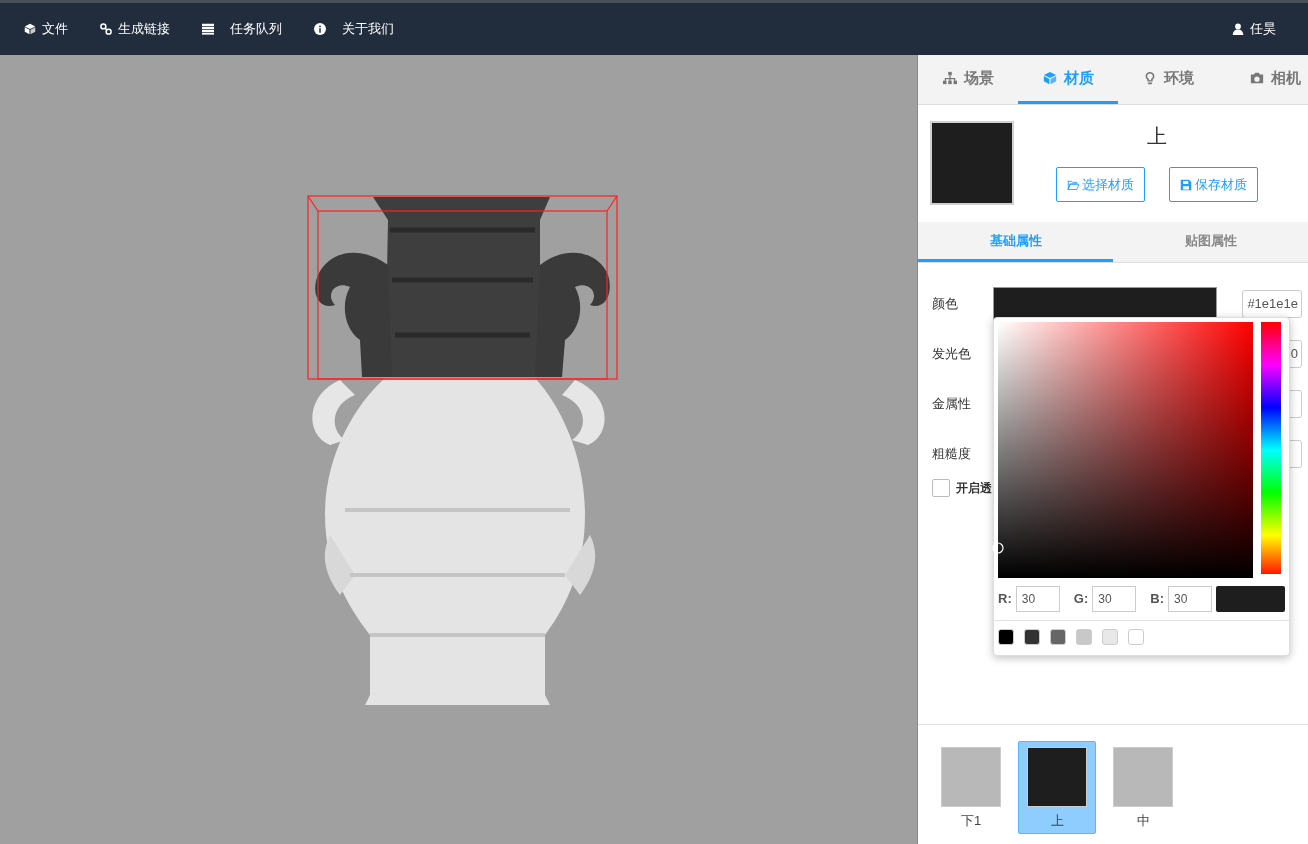 The height and width of the screenshot is (844, 1308). What do you see at coordinates (951, 454) in the screenshot?
I see `property-label: 粗糙度` at bounding box center [951, 454].